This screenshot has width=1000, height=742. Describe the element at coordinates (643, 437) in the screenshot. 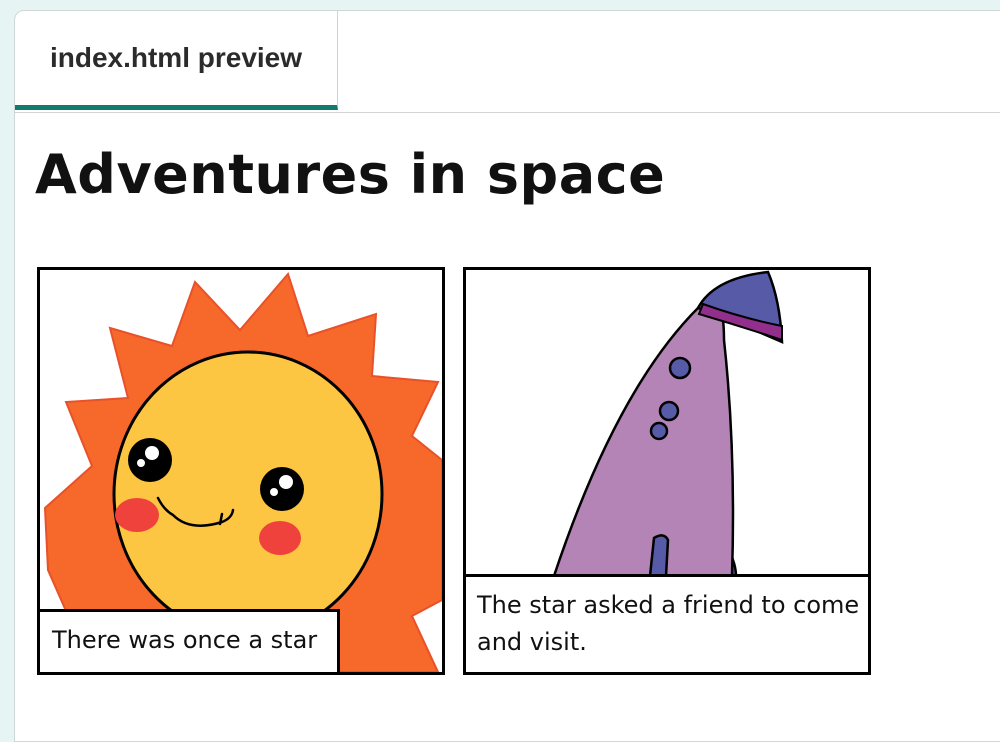

I see `rocket-body` at that location.